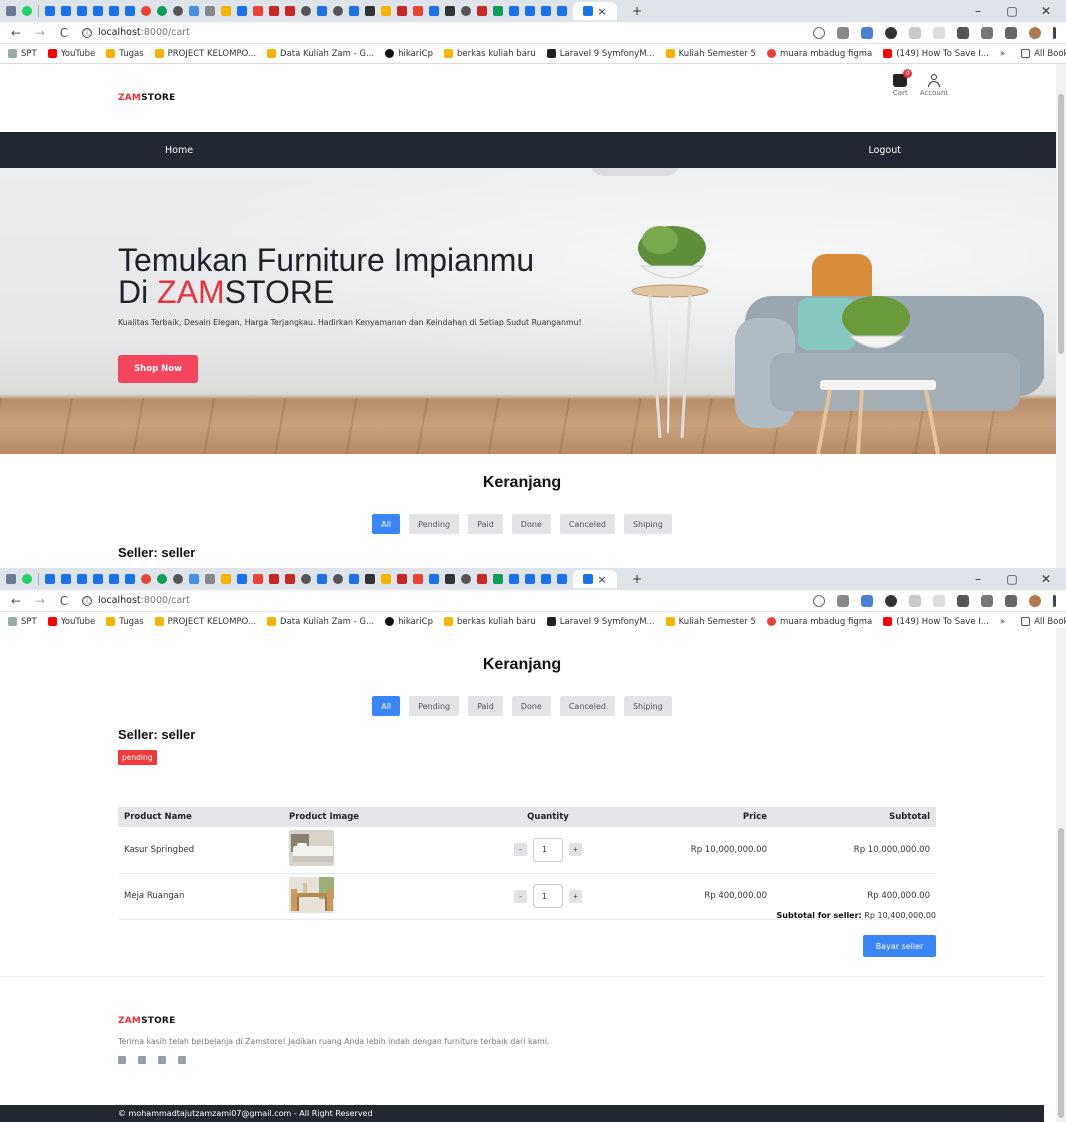 This screenshot has width=1066, height=1122. Describe the element at coordinates (40, 33) in the screenshot. I see `forward-button: →` at that location.